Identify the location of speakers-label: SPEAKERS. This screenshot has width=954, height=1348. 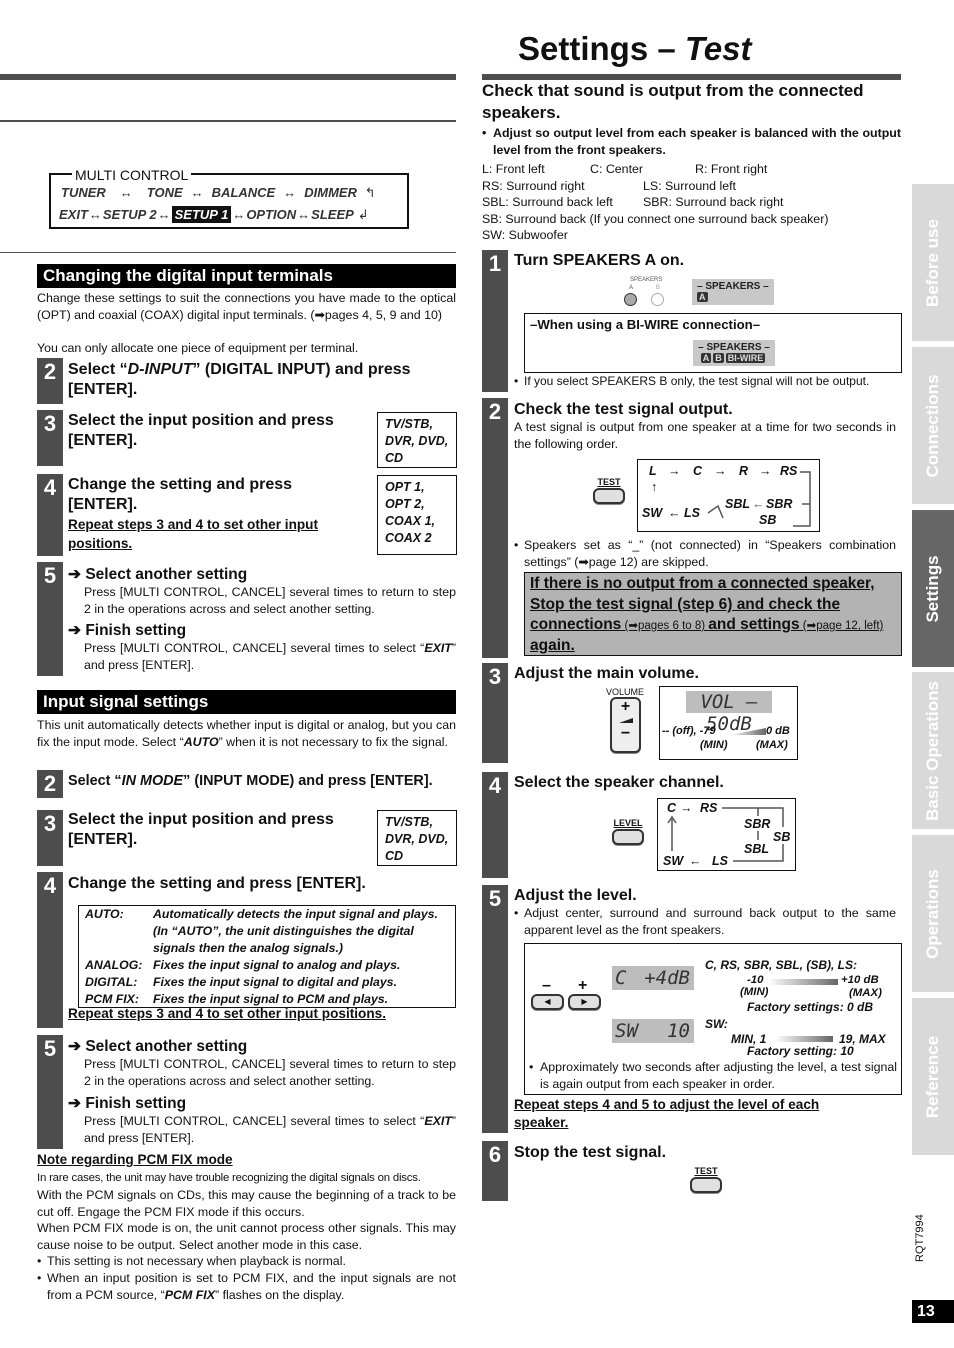
(646, 280).